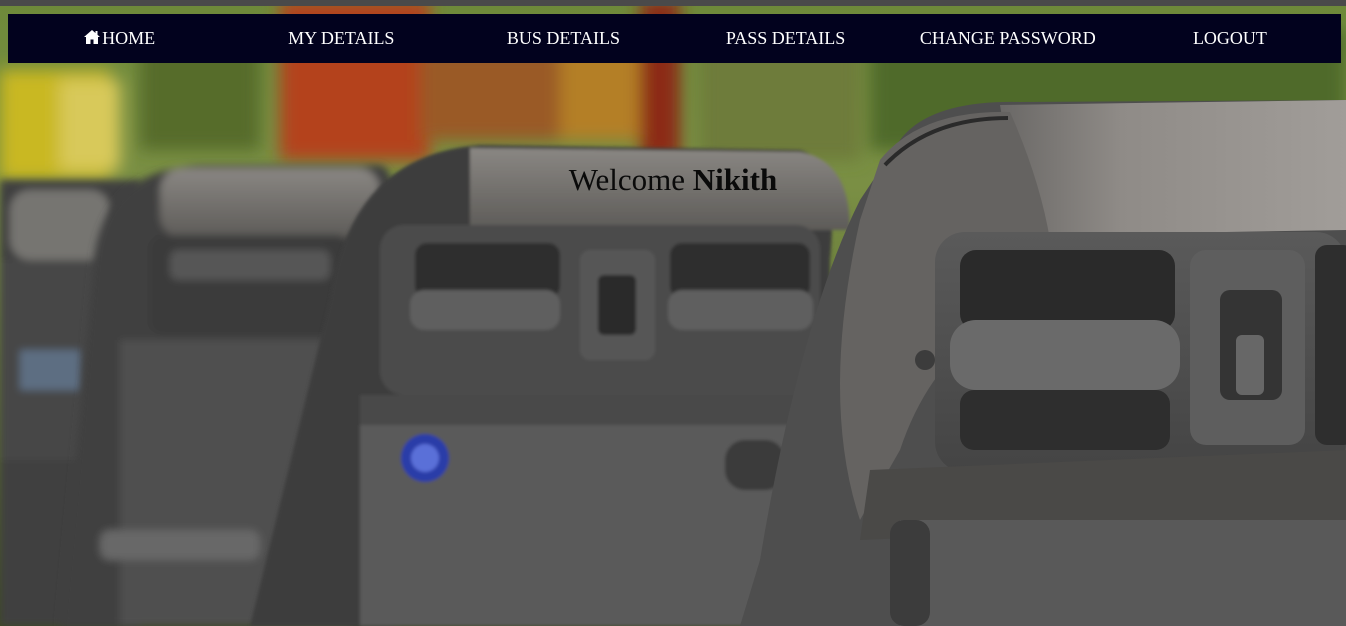 The width and height of the screenshot is (1346, 626). What do you see at coordinates (129, 38) in the screenshot?
I see `nav-home-label: HOME` at bounding box center [129, 38].